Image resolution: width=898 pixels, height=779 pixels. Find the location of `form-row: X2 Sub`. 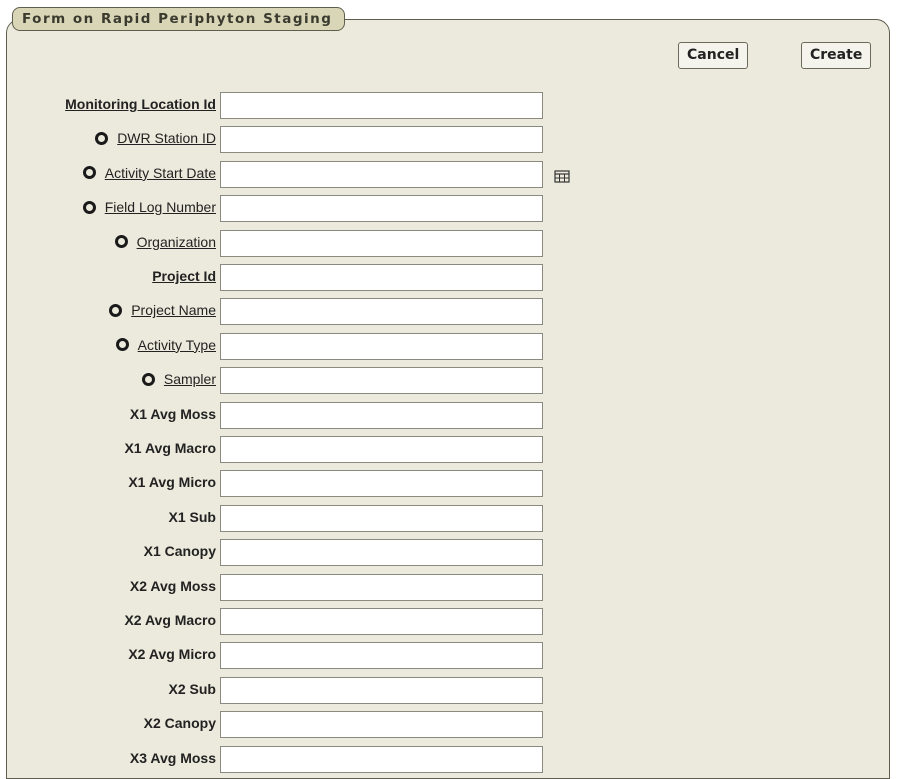

form-row: X2 Sub is located at coordinates (449, 689).